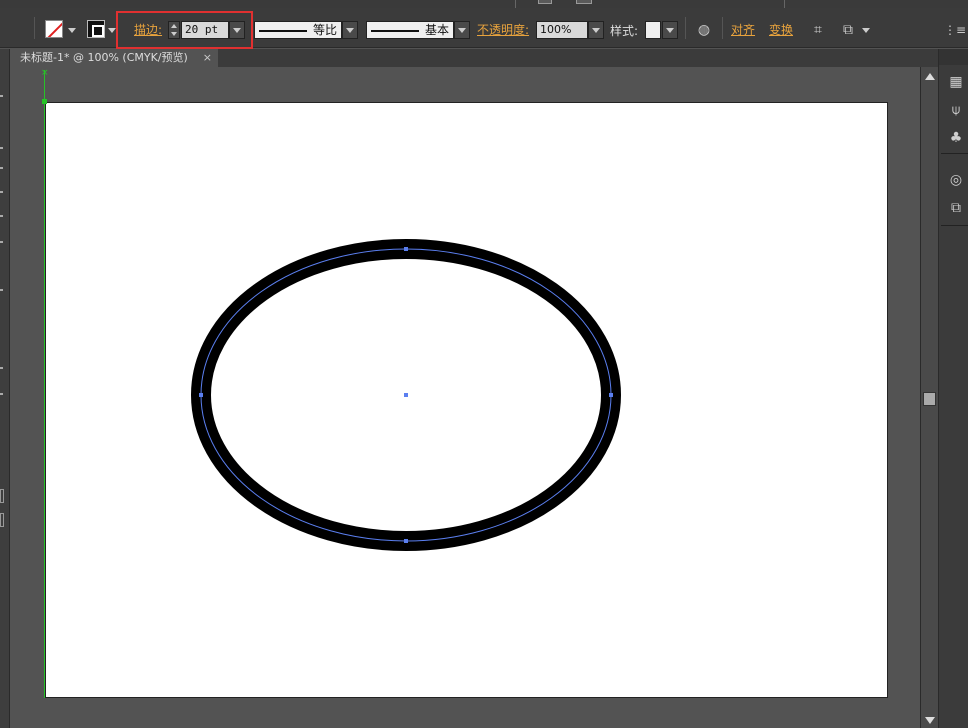 Image resolution: width=968 pixels, height=728 pixels. Describe the element at coordinates (930, 76) in the screenshot. I see `scroll-up-arrow-icon` at that location.